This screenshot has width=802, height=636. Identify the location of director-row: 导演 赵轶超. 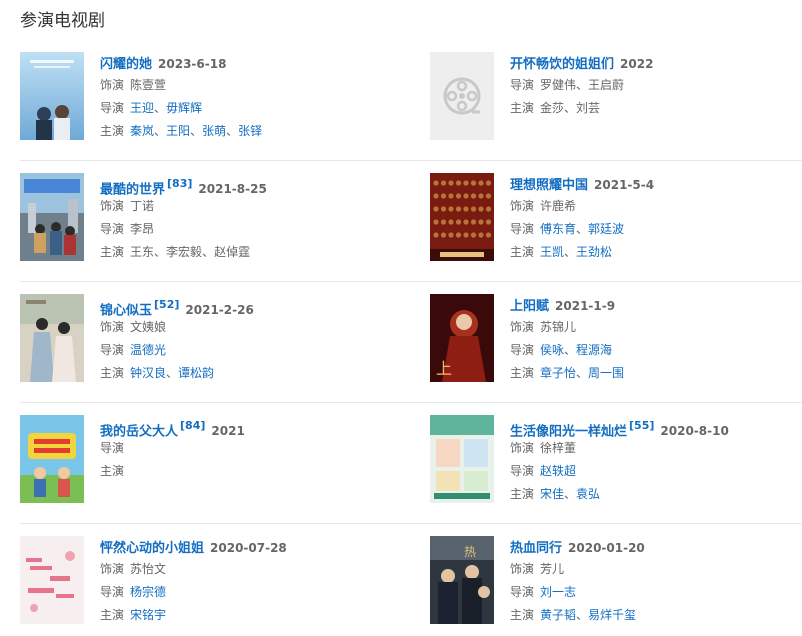
(656, 471).